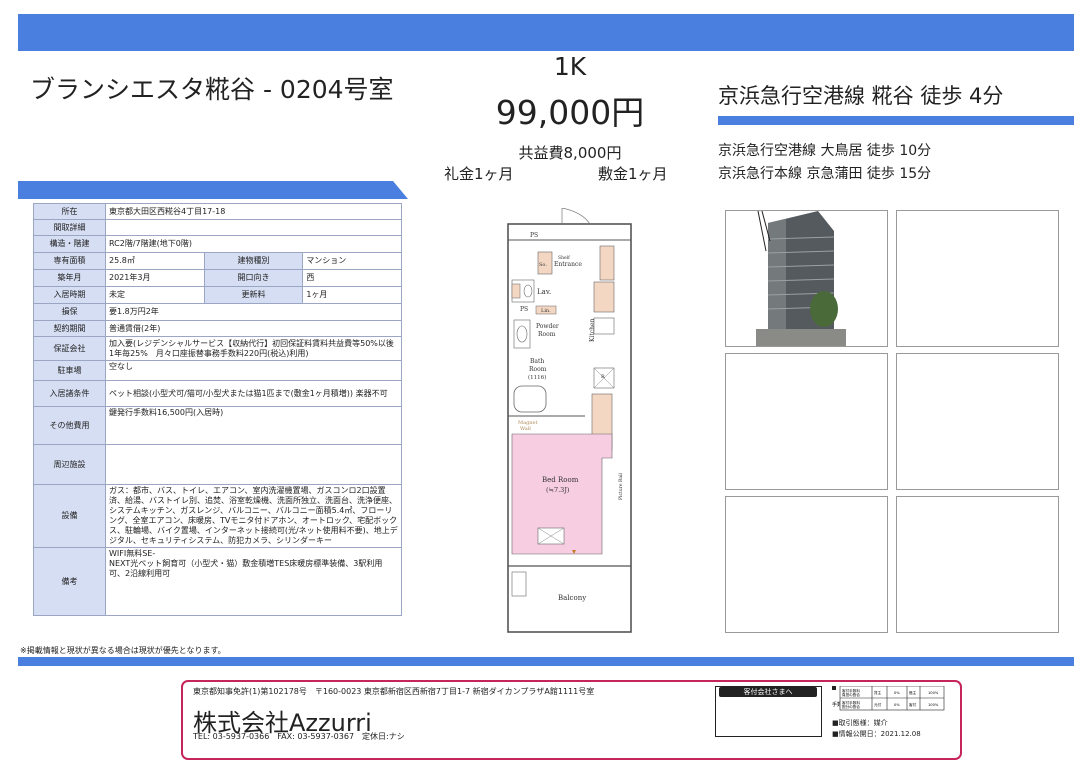 This screenshot has width=1091, height=767. I want to click on fp-picture-rail: Picture Rail, so click(621, 486).